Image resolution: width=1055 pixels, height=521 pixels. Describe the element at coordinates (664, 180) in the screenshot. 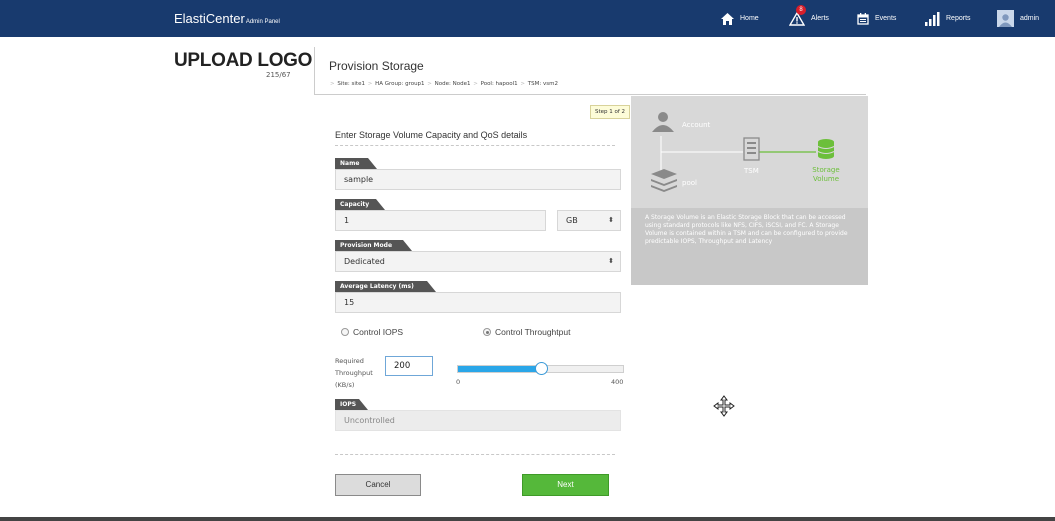

I see `pool-stack-icon` at that location.